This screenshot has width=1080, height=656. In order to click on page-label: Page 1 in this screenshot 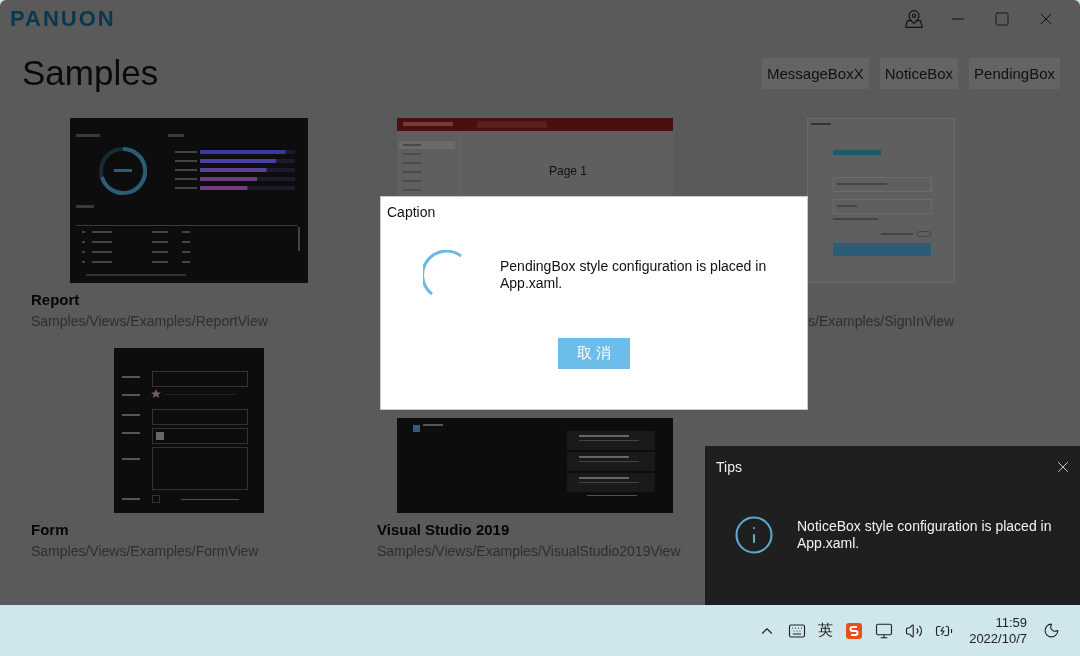, I will do `click(568, 171)`.